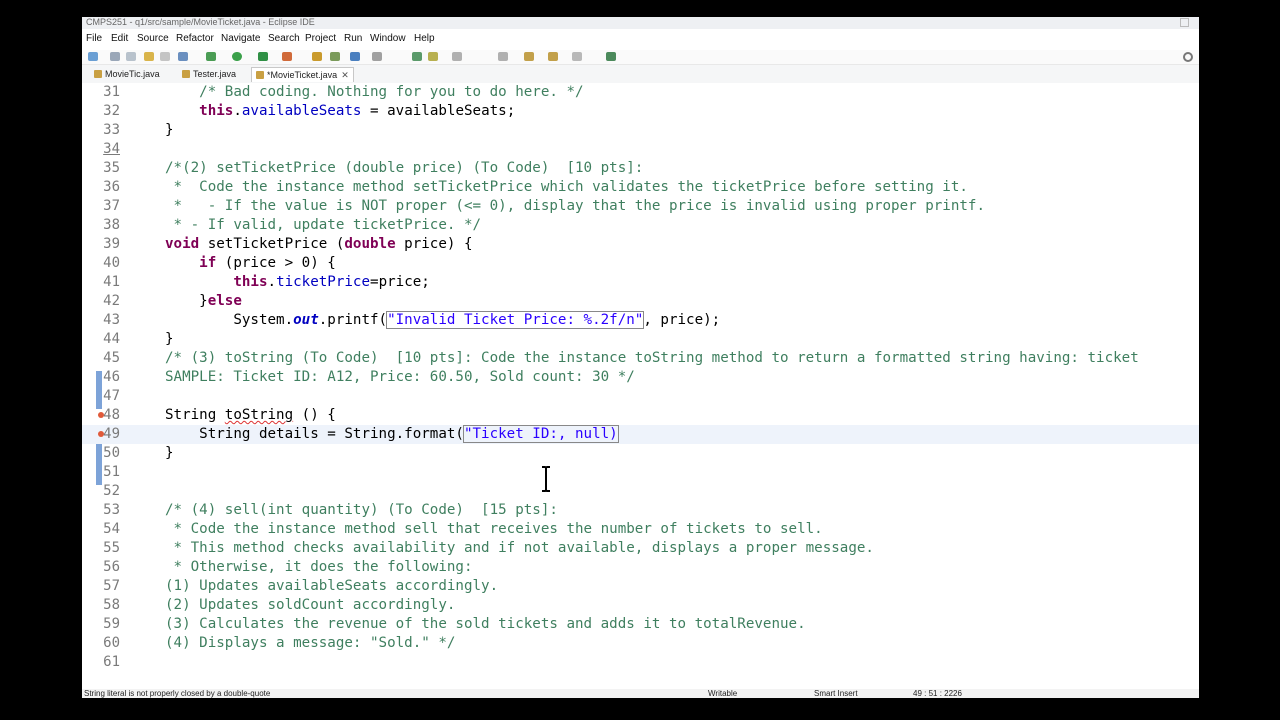  I want to click on line-number: 56, so click(111, 567).